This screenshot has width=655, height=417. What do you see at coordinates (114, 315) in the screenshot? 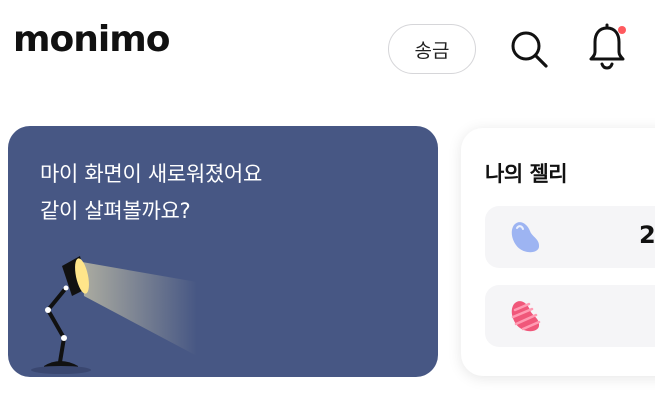
I see `desk-lamp-icon` at bounding box center [114, 315].